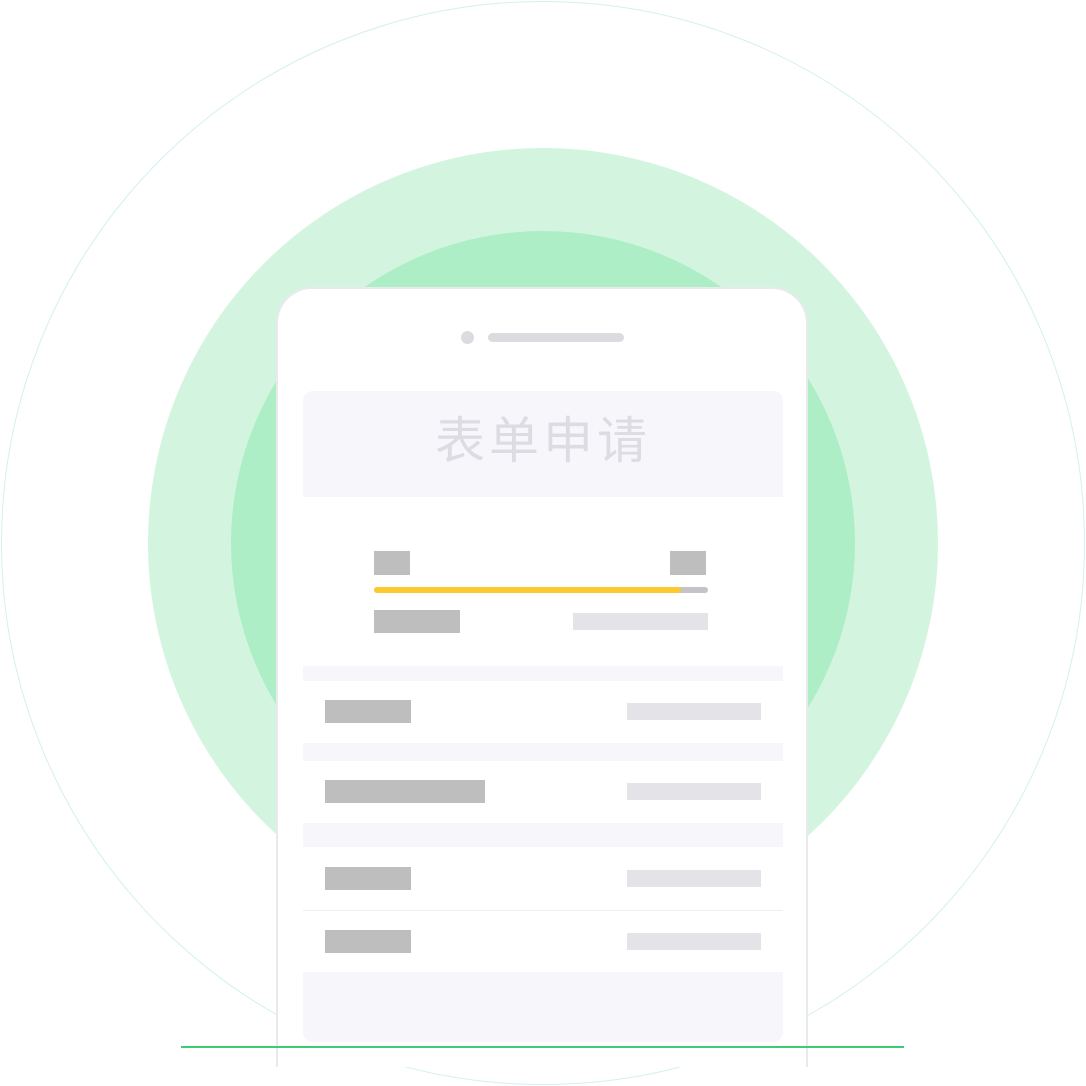 The height and width of the screenshot is (1086, 1086). I want to click on progress-bar, so click(541, 590).